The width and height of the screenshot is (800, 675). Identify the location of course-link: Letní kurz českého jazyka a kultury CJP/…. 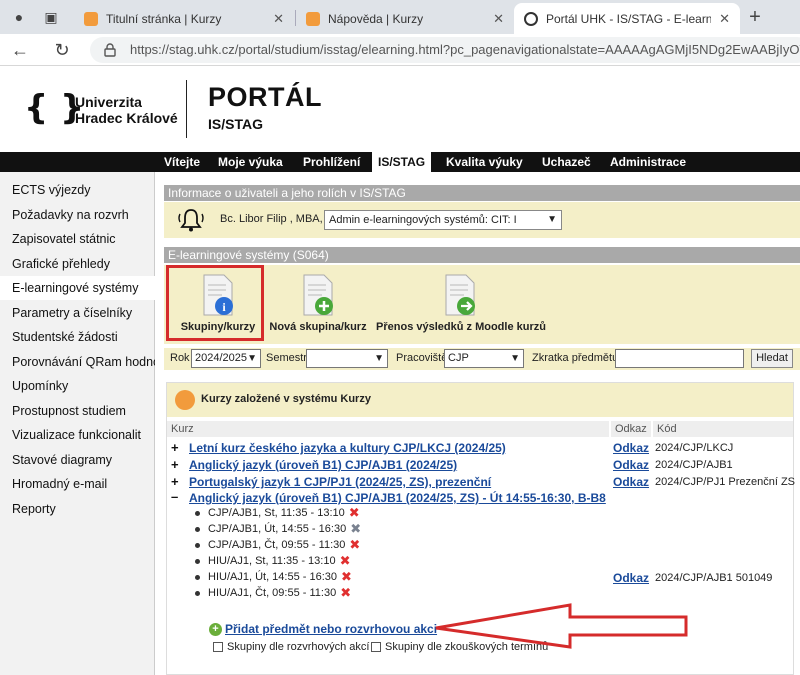
(347, 448).